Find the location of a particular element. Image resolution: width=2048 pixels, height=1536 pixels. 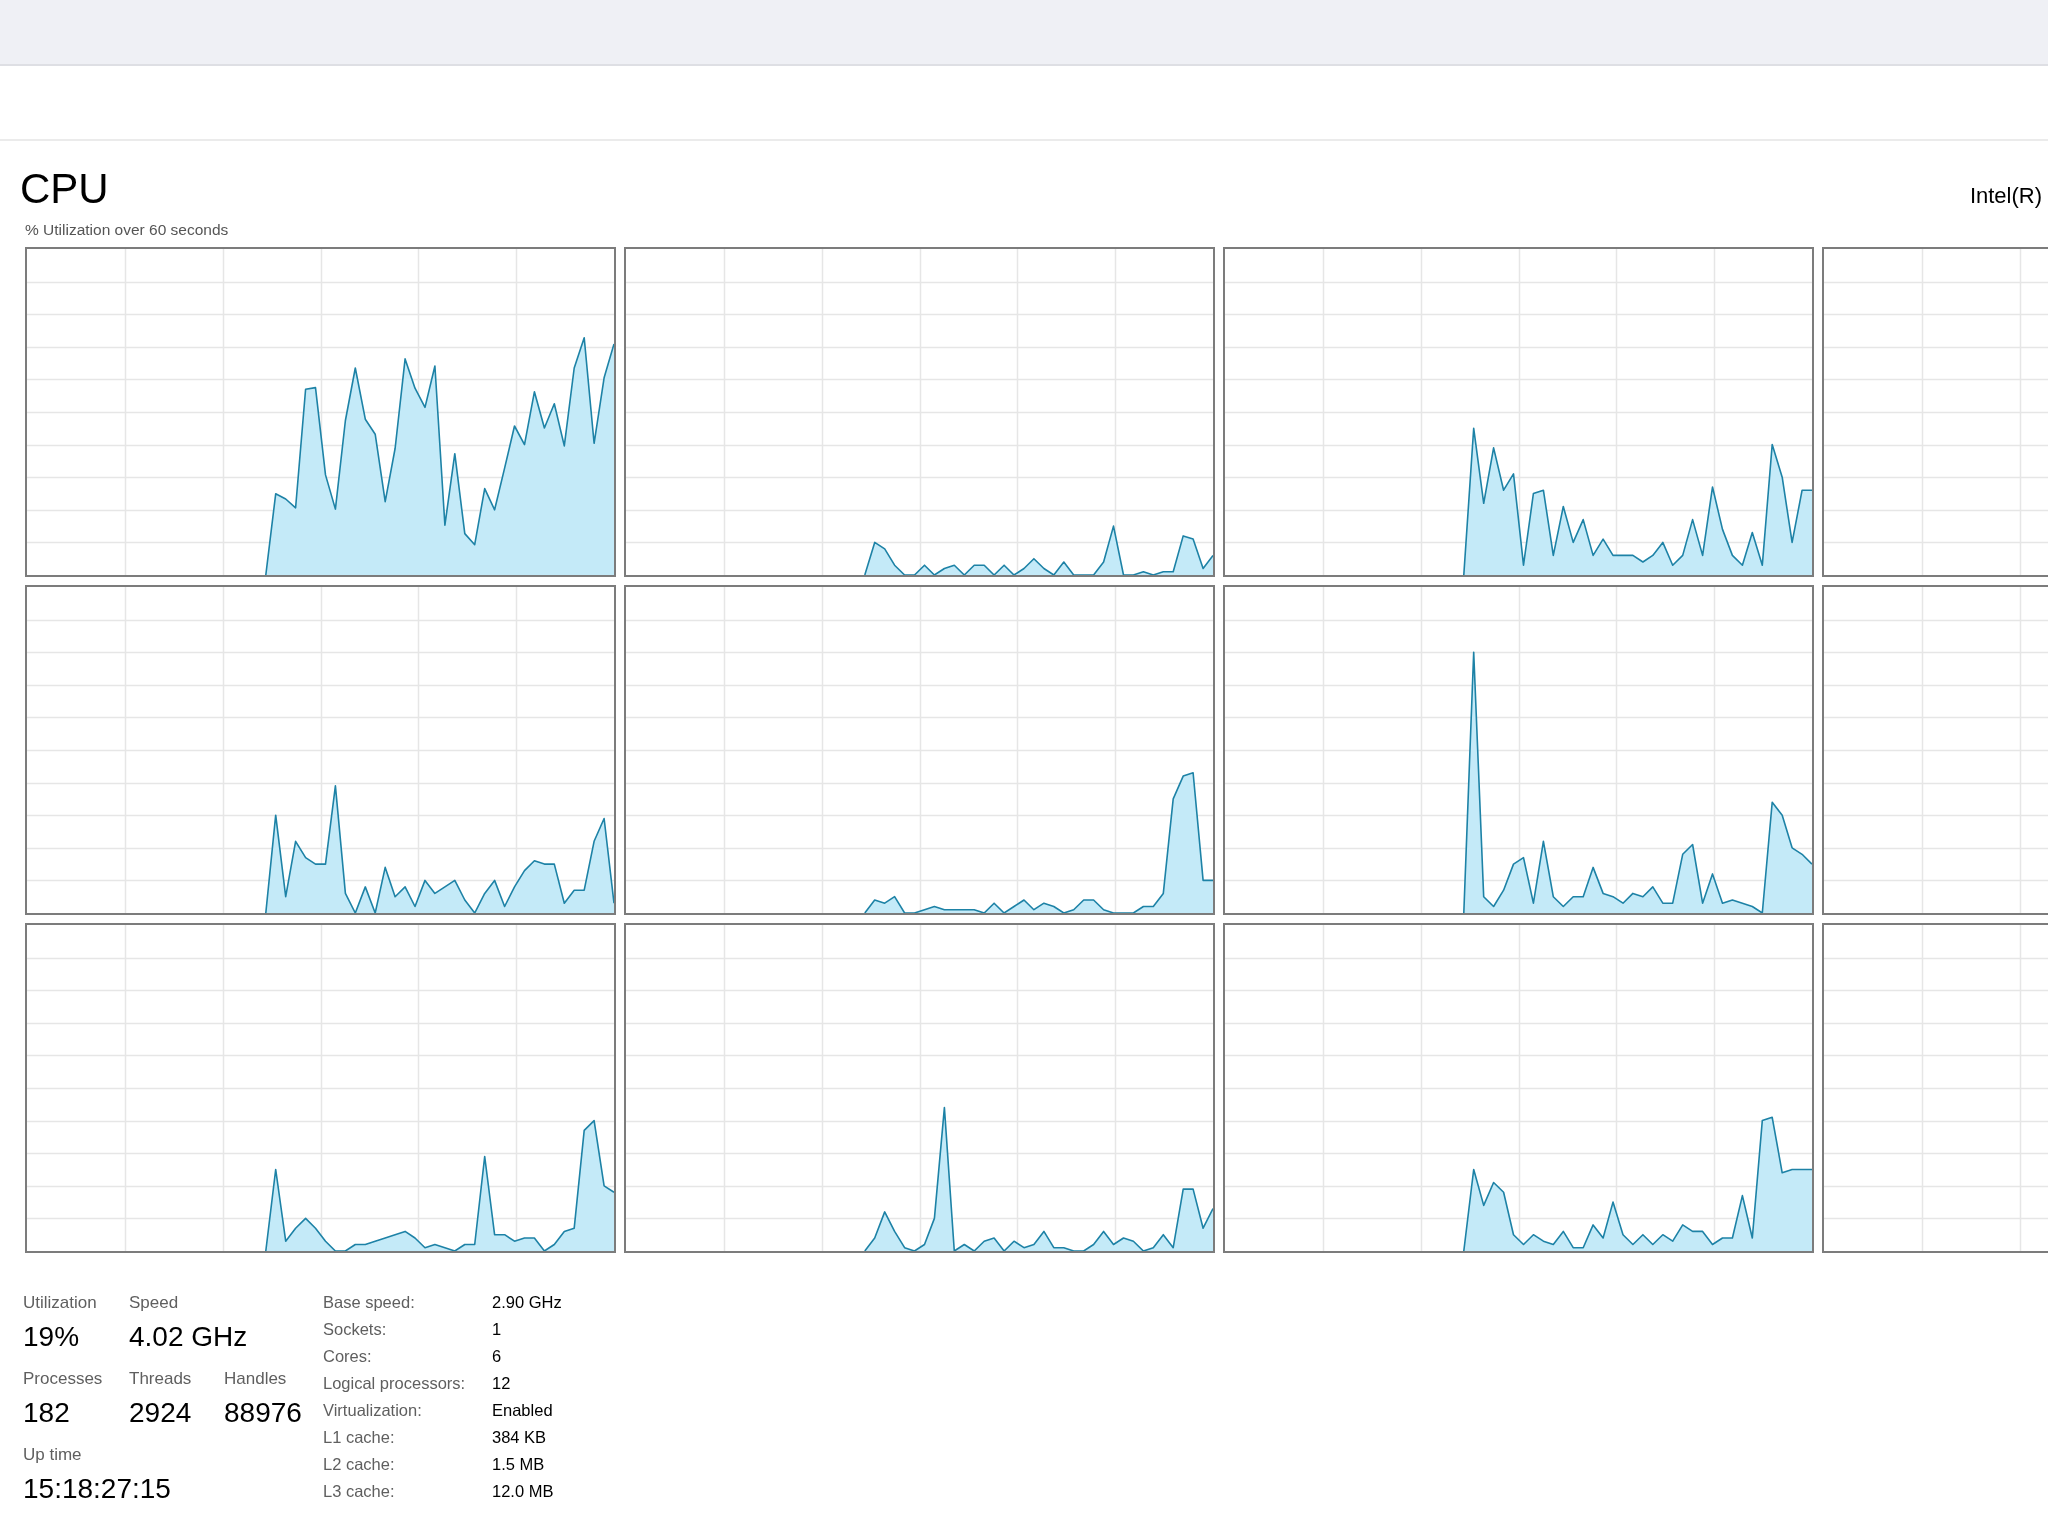

page-title: CPU is located at coordinates (64, 189).